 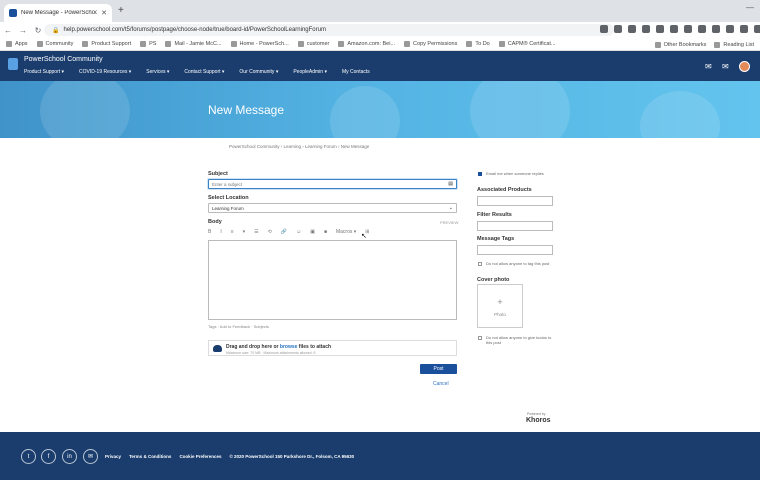 I want to click on browse-link: browse, so click(x=289, y=347).